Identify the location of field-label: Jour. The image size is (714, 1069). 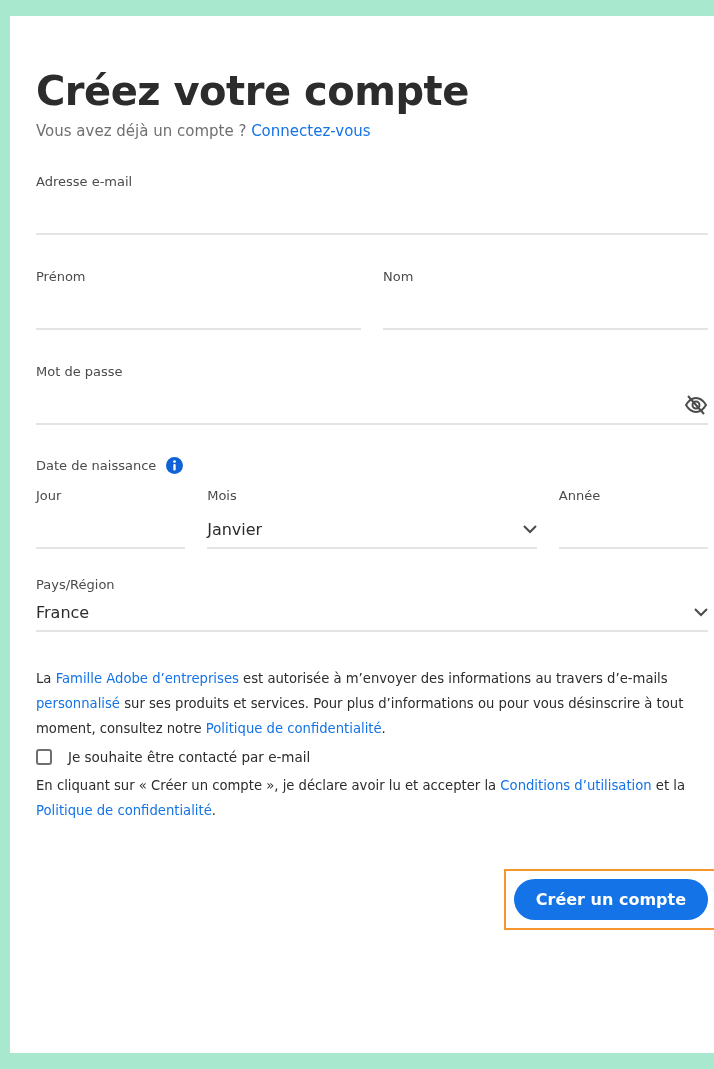
(49, 495).